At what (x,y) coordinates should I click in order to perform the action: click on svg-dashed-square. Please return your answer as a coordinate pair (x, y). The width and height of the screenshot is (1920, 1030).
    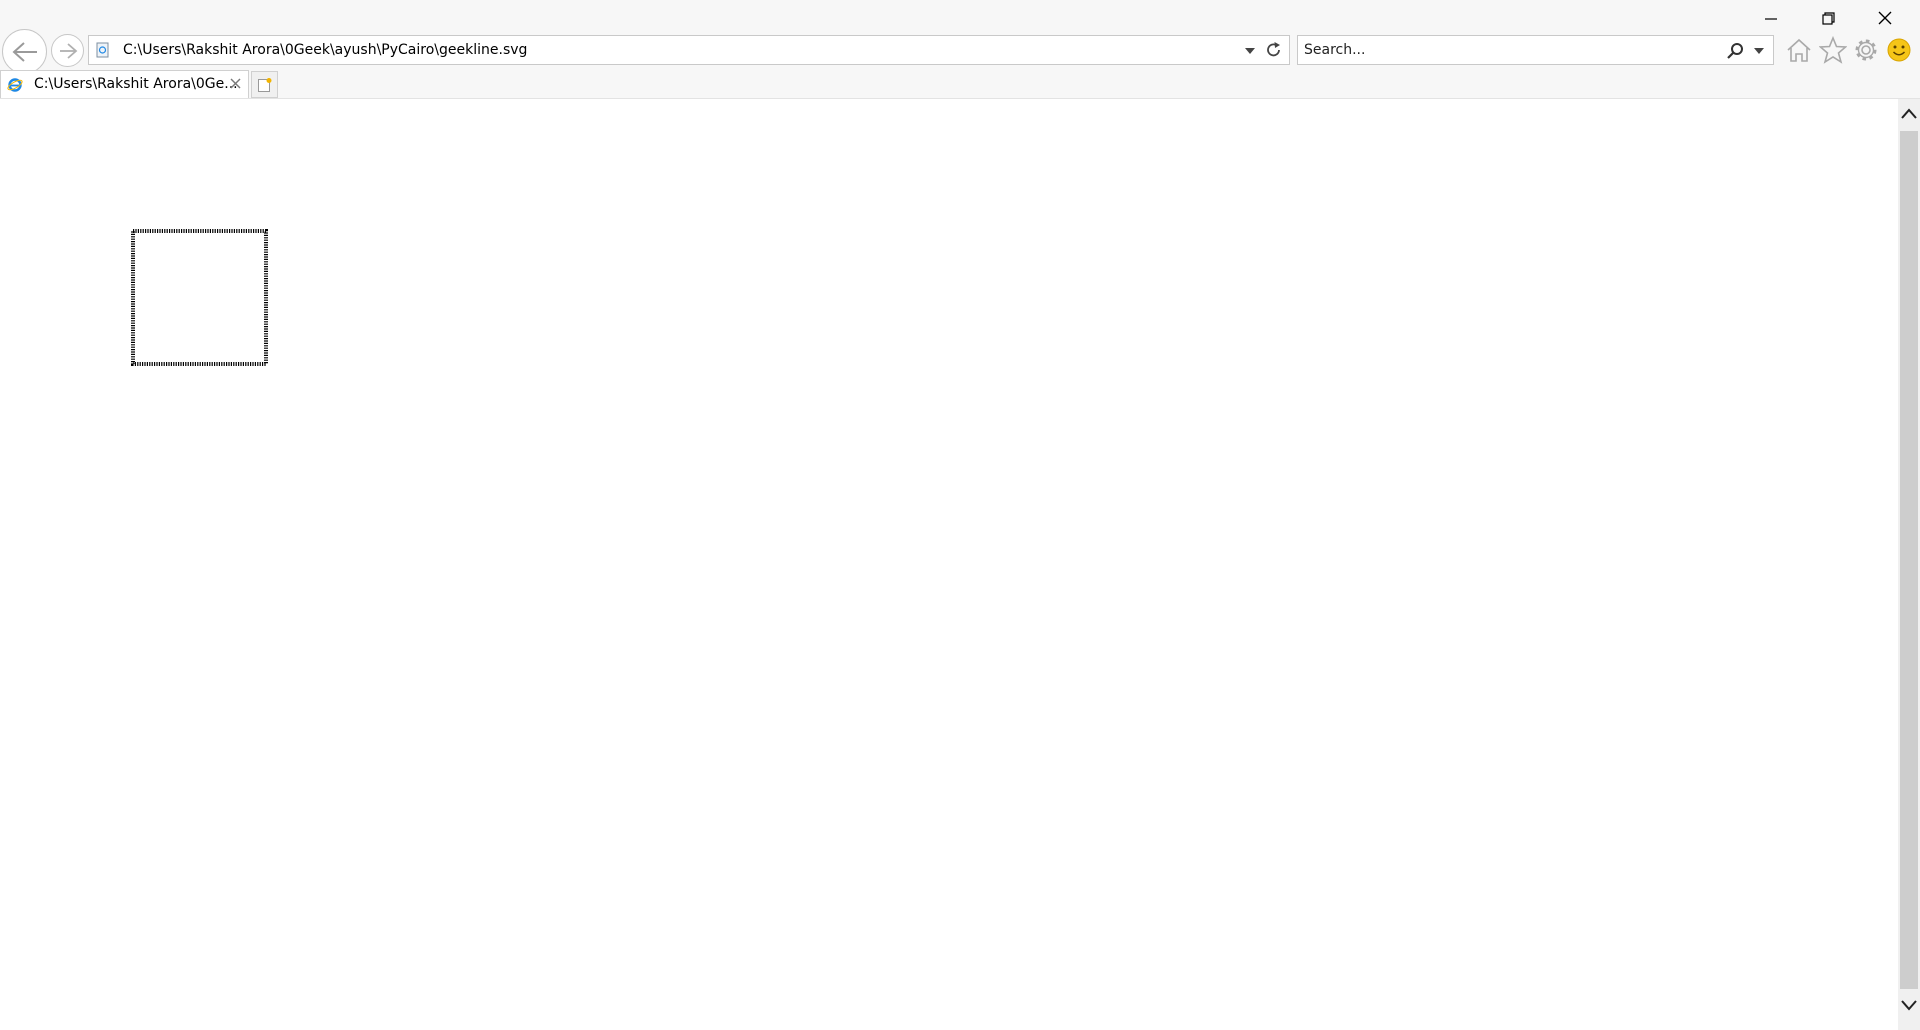
    Looking at the image, I should click on (199, 297).